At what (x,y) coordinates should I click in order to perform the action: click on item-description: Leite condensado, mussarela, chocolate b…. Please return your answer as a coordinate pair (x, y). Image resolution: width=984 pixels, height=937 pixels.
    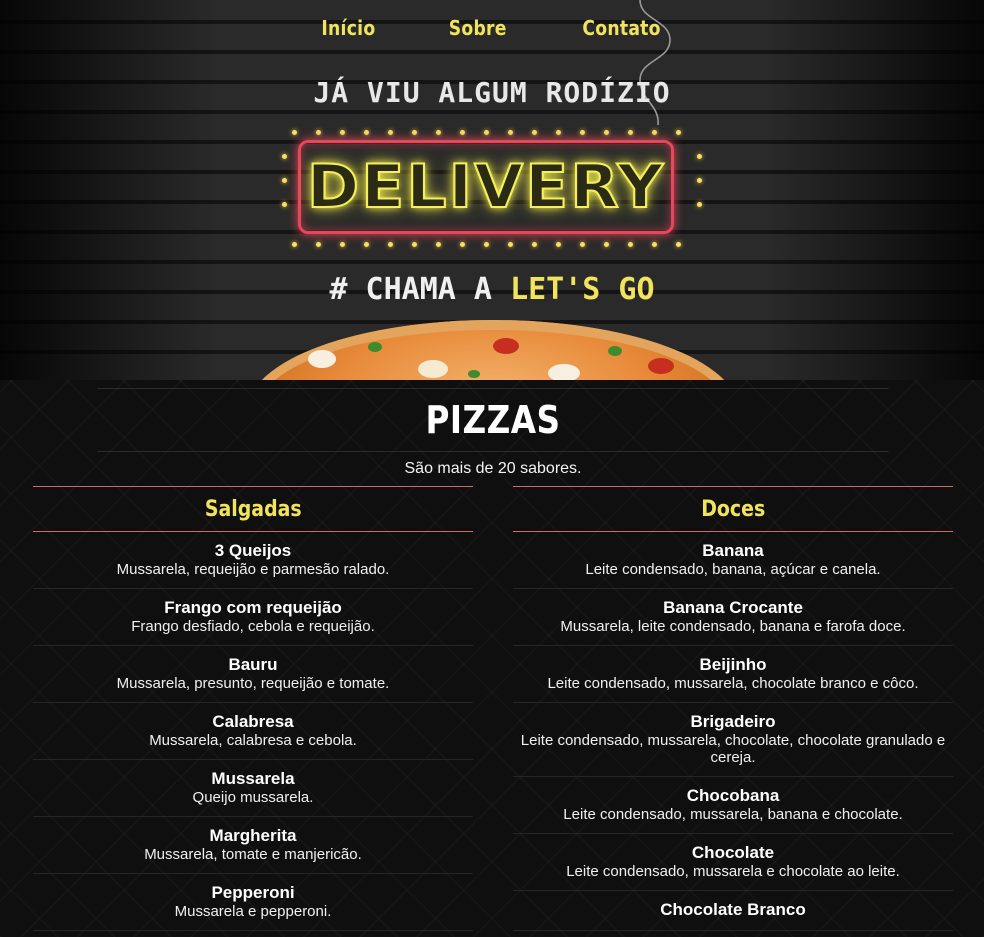
    Looking at the image, I should click on (733, 683).